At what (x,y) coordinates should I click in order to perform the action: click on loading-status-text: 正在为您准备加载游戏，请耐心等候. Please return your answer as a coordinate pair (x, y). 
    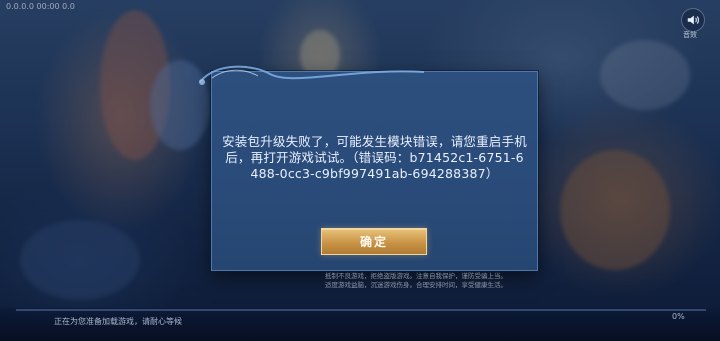
    Looking at the image, I should click on (118, 321).